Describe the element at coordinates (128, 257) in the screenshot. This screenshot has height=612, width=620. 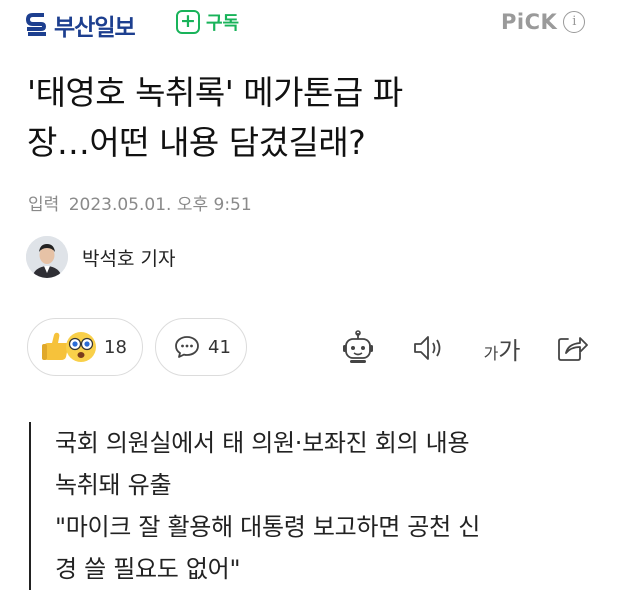
I see `author-name: 박석호 기자` at that location.